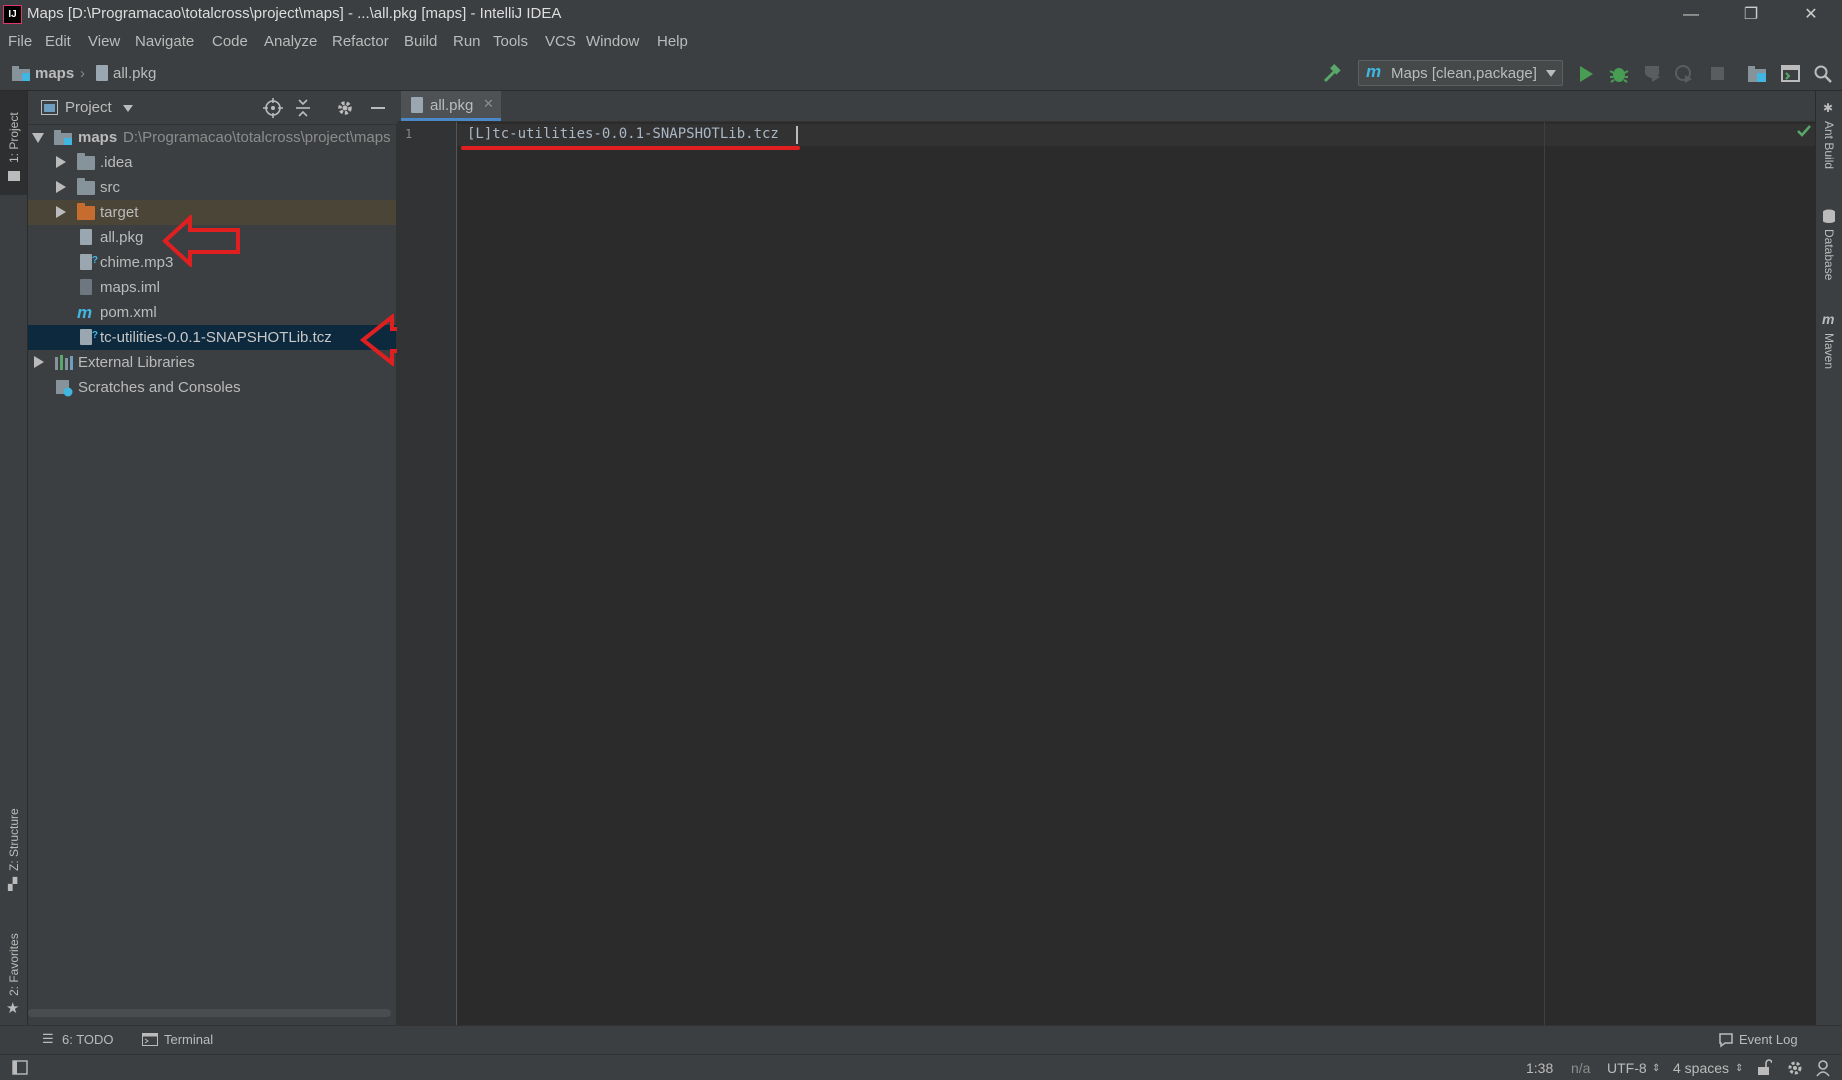 The image size is (1842, 1080). What do you see at coordinates (230, 41) in the screenshot?
I see `menu-code: Code` at bounding box center [230, 41].